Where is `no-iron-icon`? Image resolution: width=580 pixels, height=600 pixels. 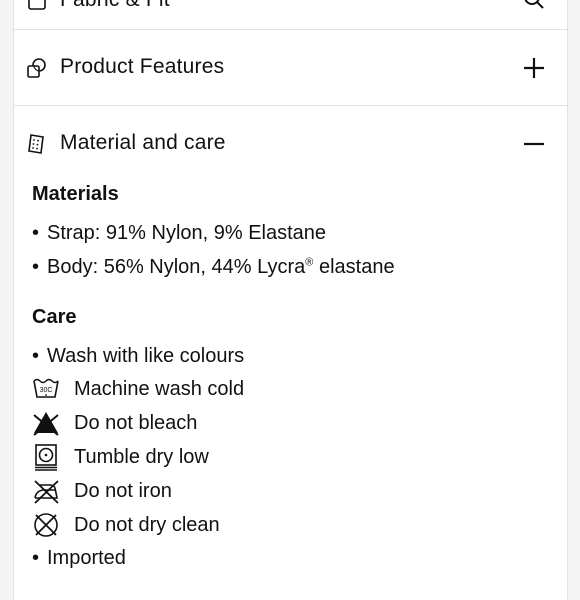 no-iron-icon is located at coordinates (46, 492).